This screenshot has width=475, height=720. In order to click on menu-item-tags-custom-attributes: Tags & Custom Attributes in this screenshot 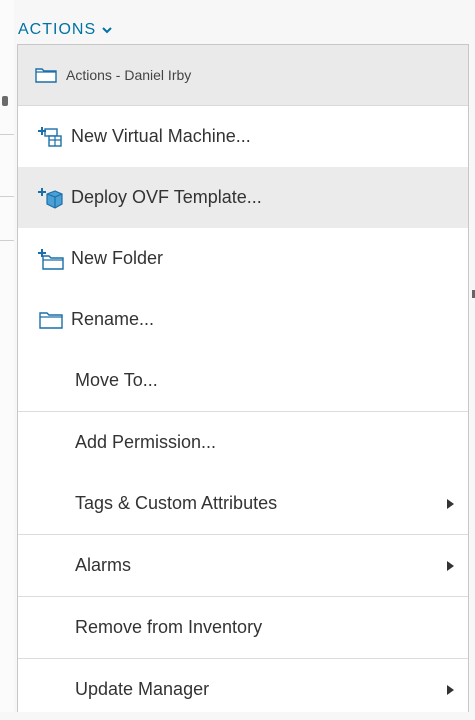, I will do `click(243, 503)`.